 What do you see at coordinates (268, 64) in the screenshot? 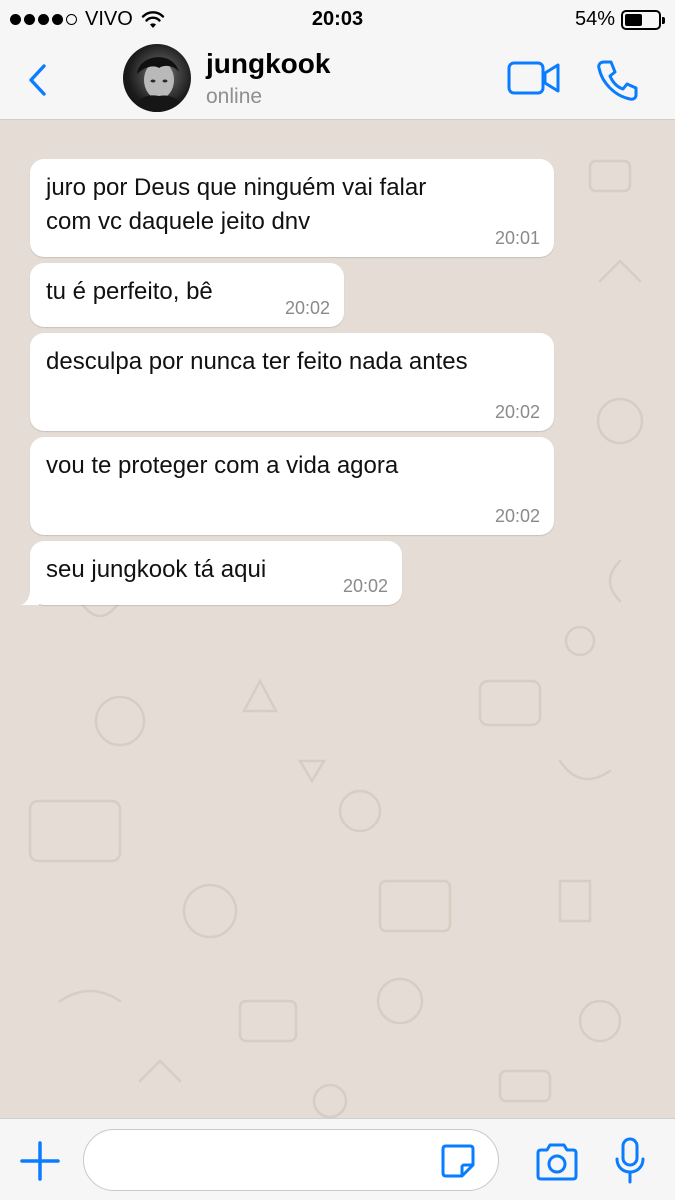
I see `contact-name: jungkook` at bounding box center [268, 64].